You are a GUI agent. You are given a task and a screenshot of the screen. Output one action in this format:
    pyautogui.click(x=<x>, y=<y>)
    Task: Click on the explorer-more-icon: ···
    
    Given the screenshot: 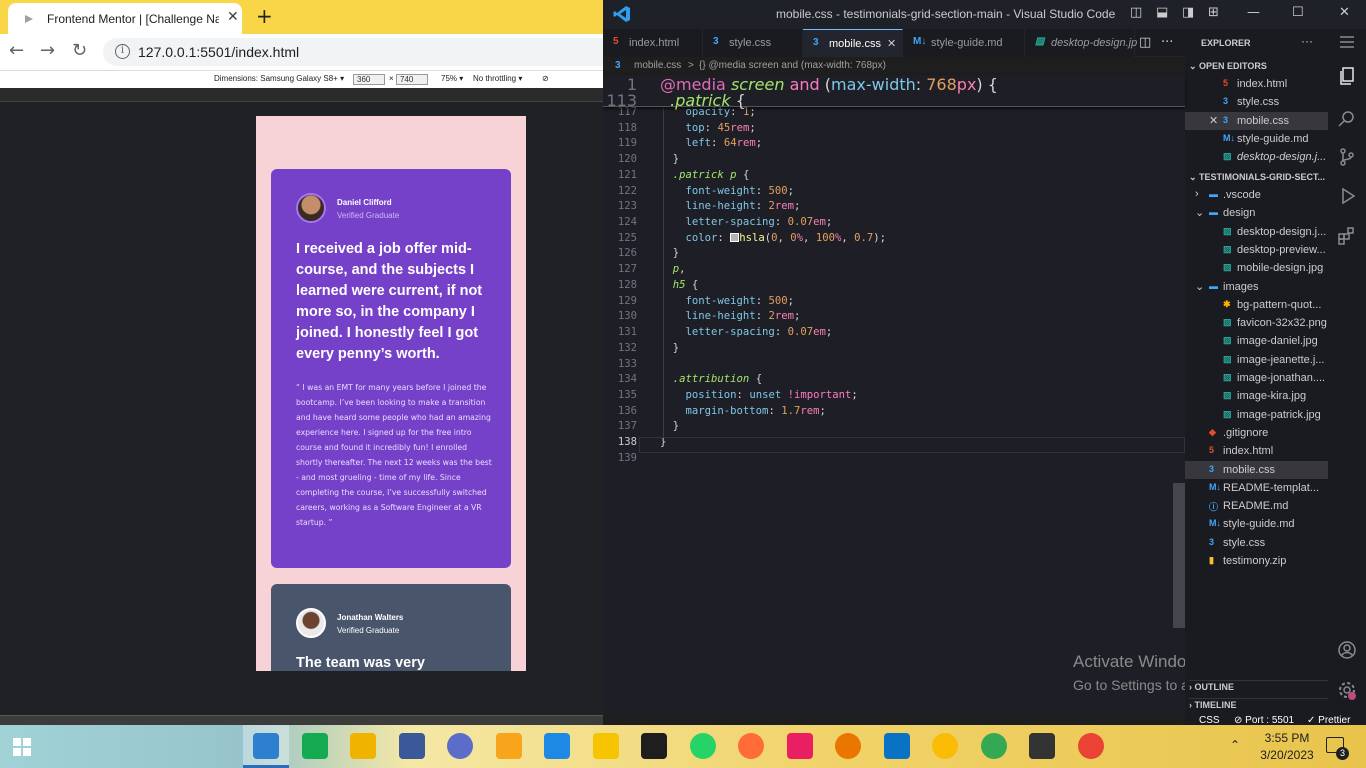 What is the action you would take?
    pyautogui.click(x=1307, y=41)
    